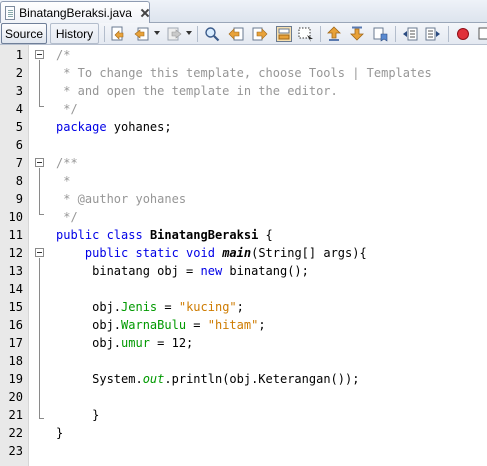  Describe the element at coordinates (207, 307) in the screenshot. I see `code-token: "kucing"` at that location.